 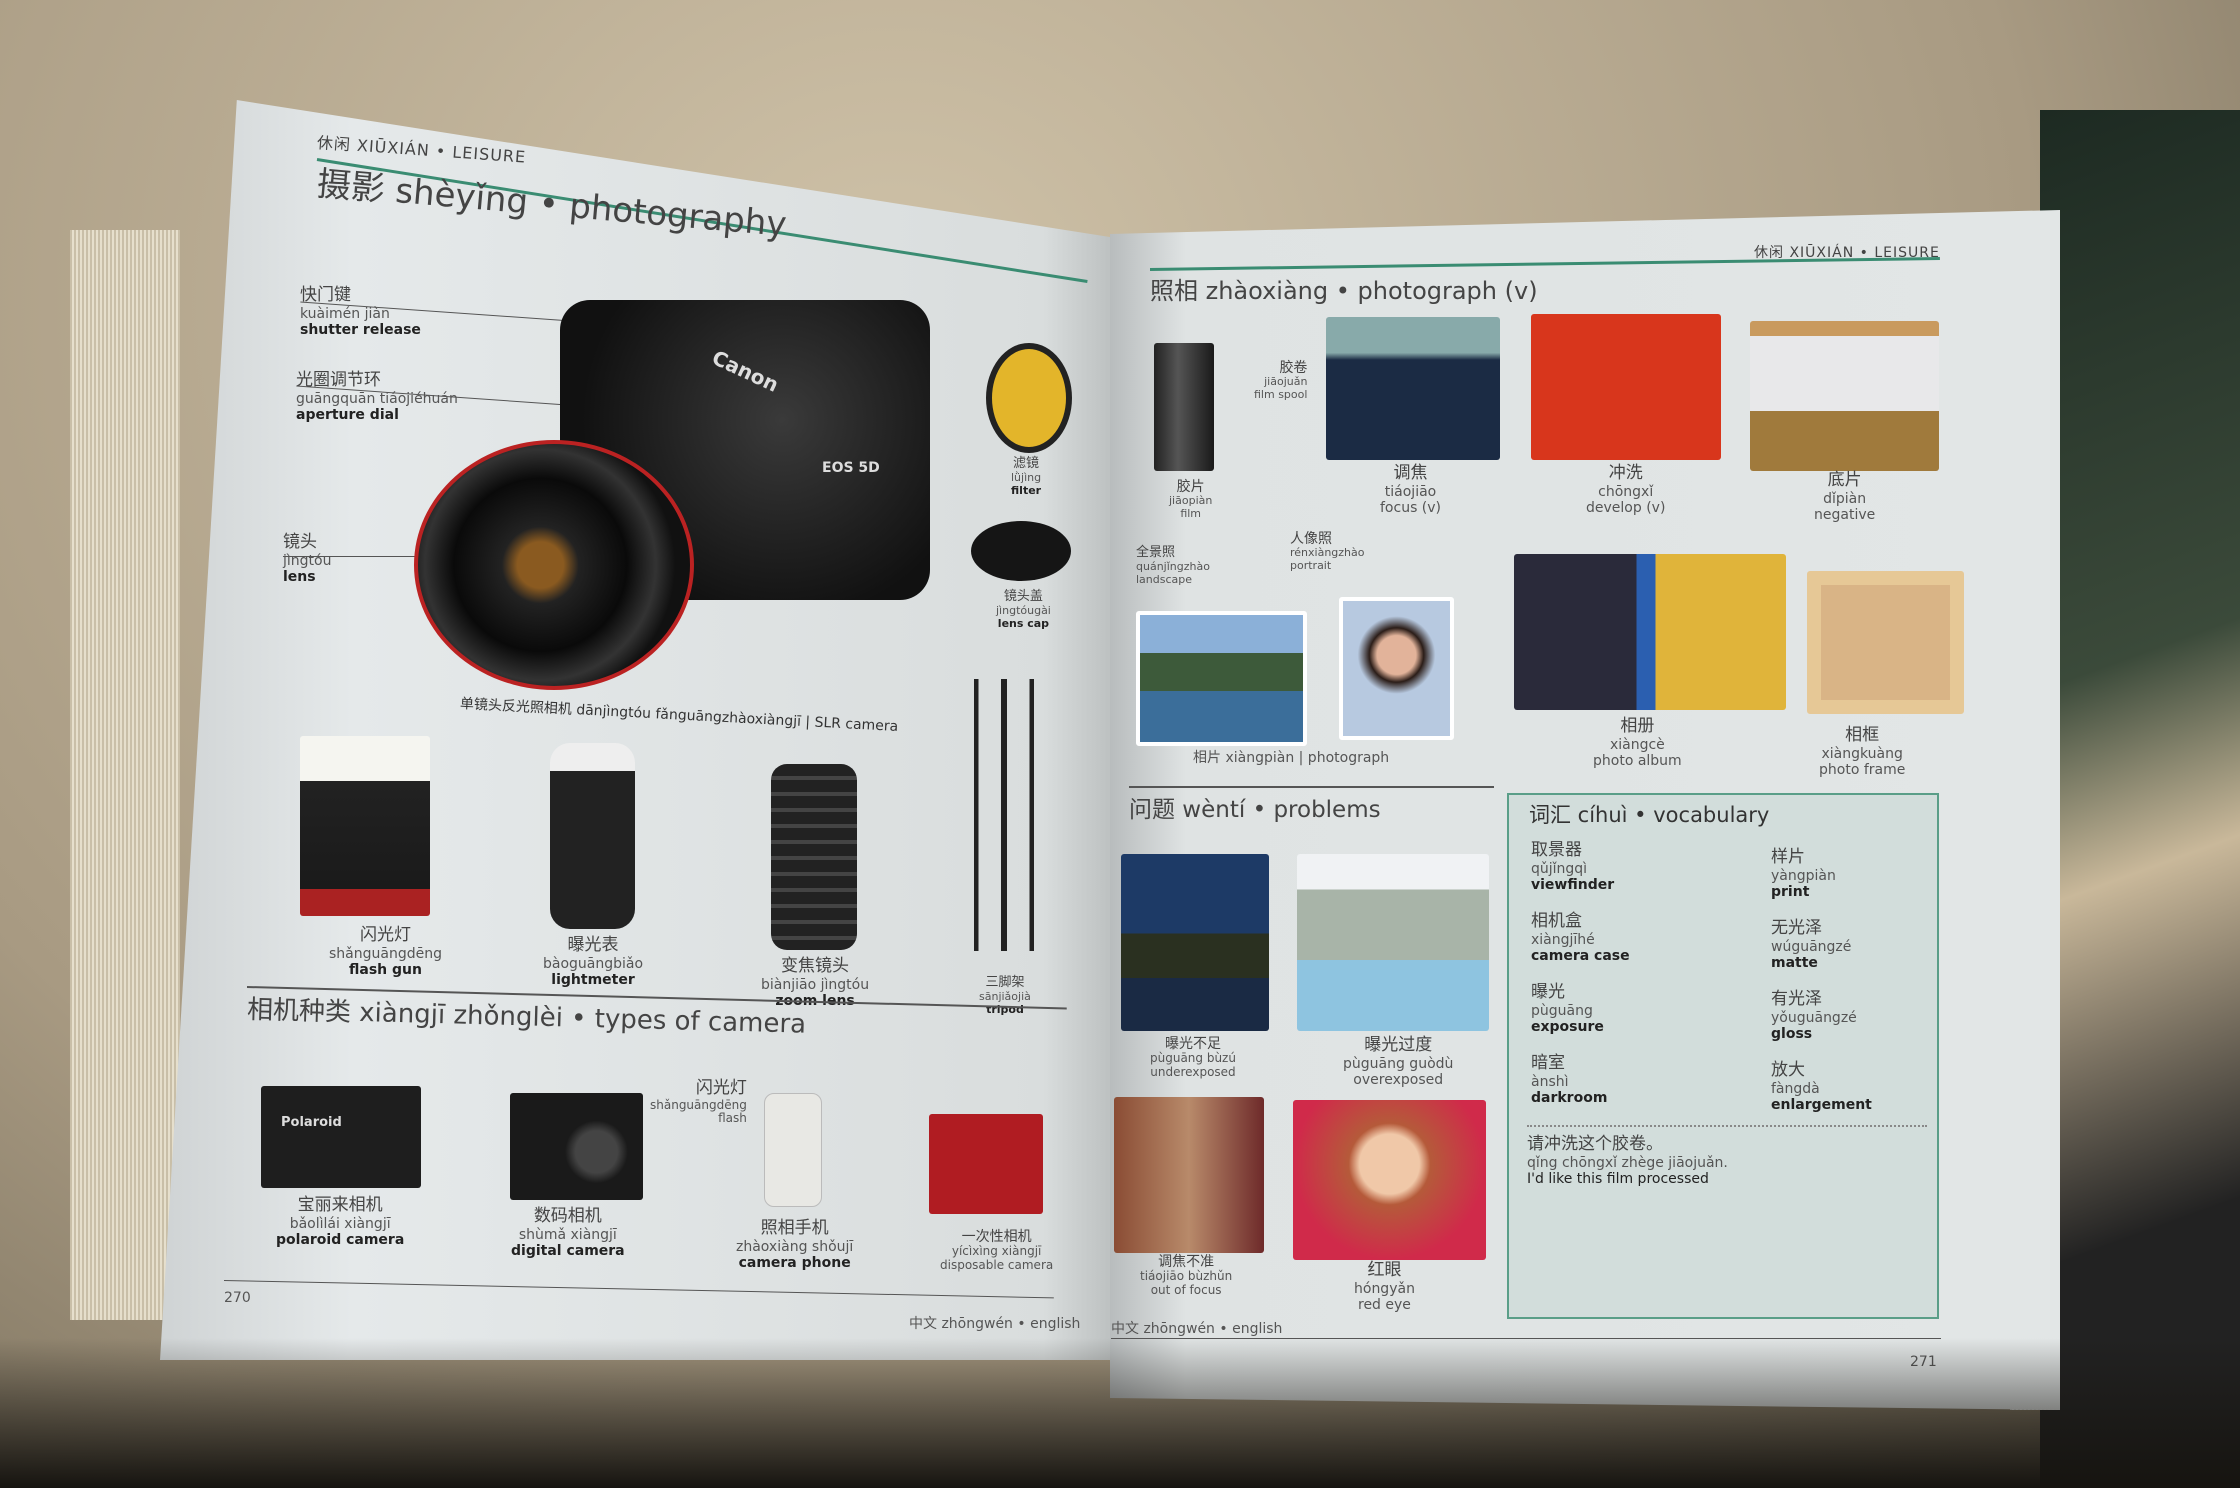 I want to click on overexposed-photo, so click(x=1393, y=942).